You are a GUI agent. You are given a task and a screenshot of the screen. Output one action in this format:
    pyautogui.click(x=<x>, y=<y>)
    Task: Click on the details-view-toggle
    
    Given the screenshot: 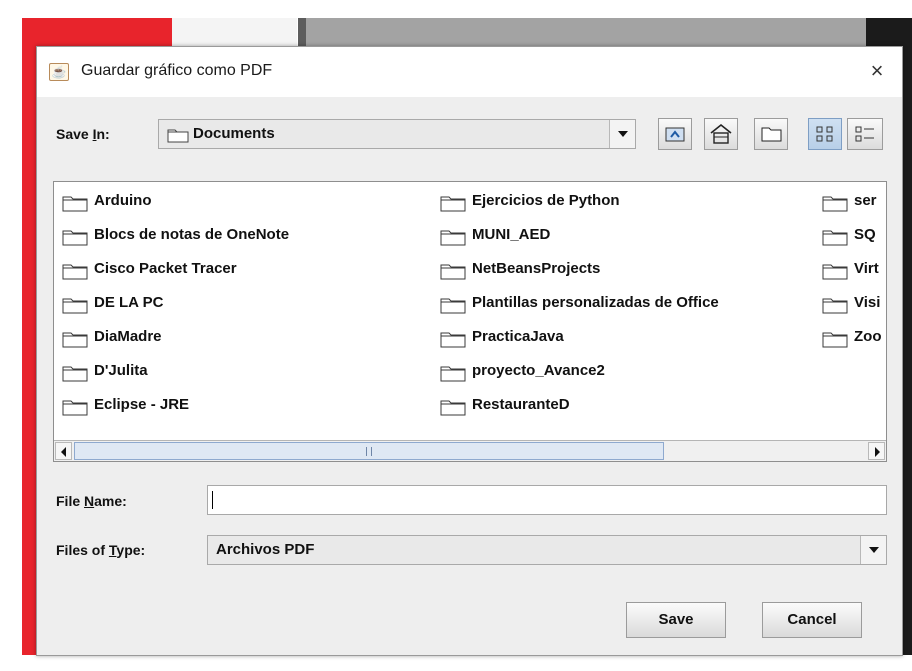 What is the action you would take?
    pyautogui.click(x=865, y=134)
    